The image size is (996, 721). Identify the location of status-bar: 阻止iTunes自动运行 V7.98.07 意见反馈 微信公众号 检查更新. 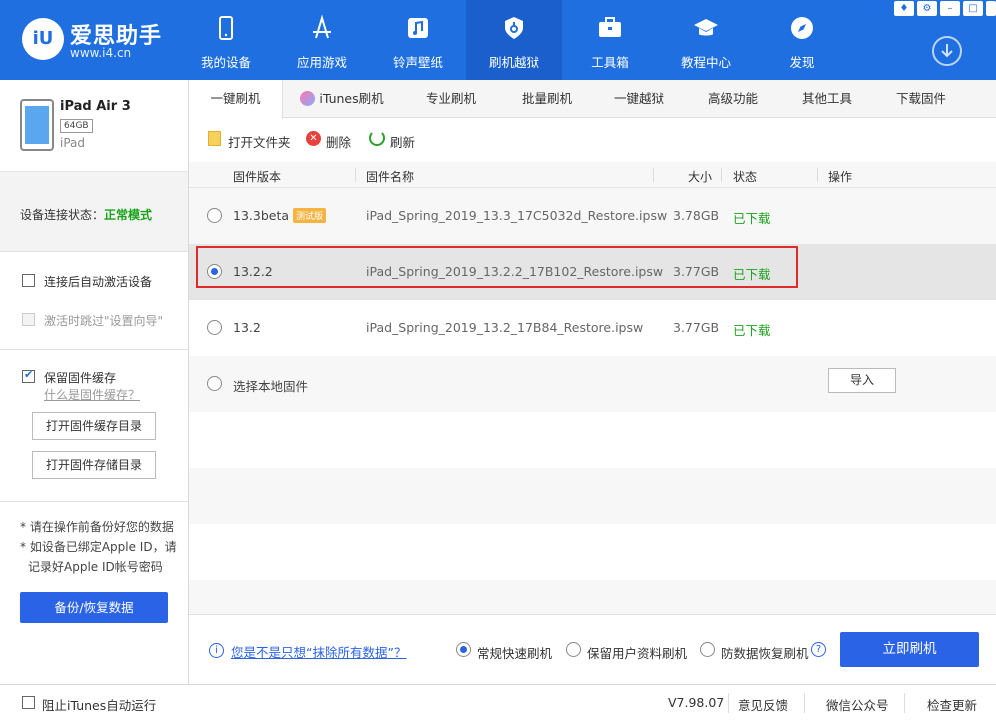
(498, 702).